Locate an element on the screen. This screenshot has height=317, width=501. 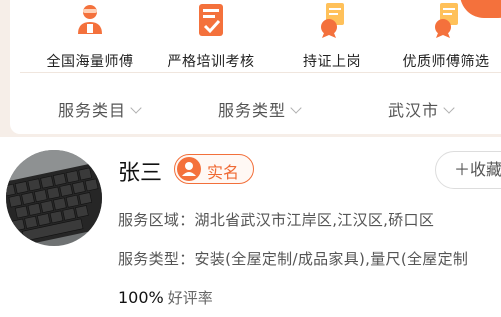
service-type: 服务类型：安装(全屋定制/成品家具),量尺(全屋定制 is located at coordinates (293, 258).